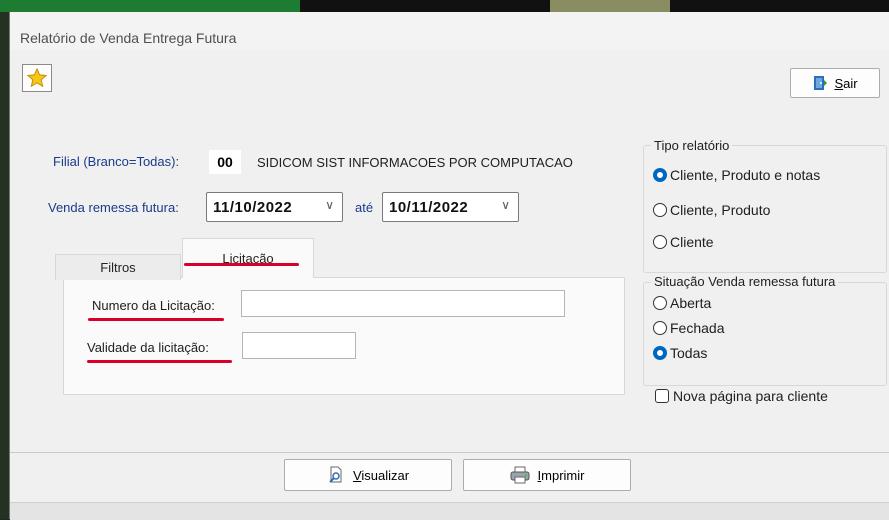  I want to click on printer-icon, so click(520, 475).